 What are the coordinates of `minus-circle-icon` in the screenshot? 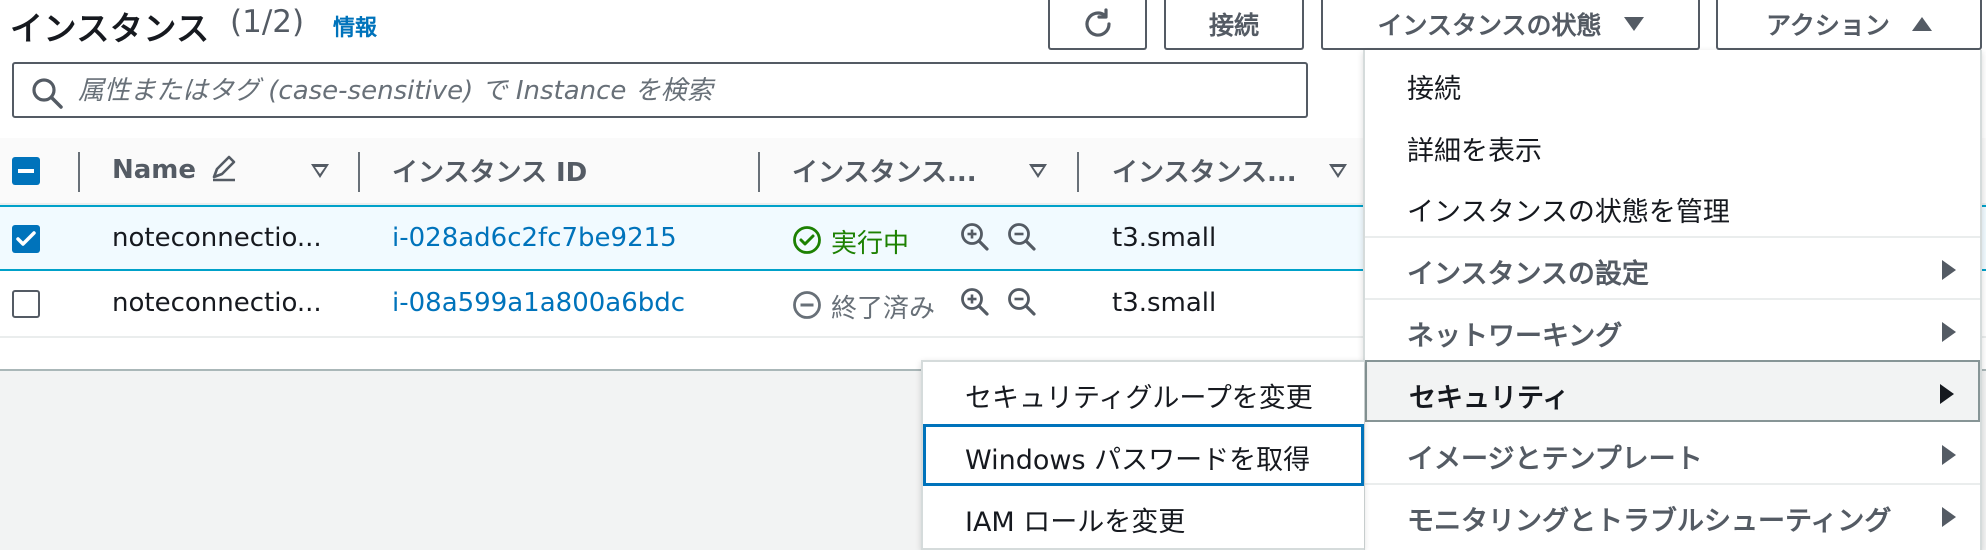 It's located at (807, 305).